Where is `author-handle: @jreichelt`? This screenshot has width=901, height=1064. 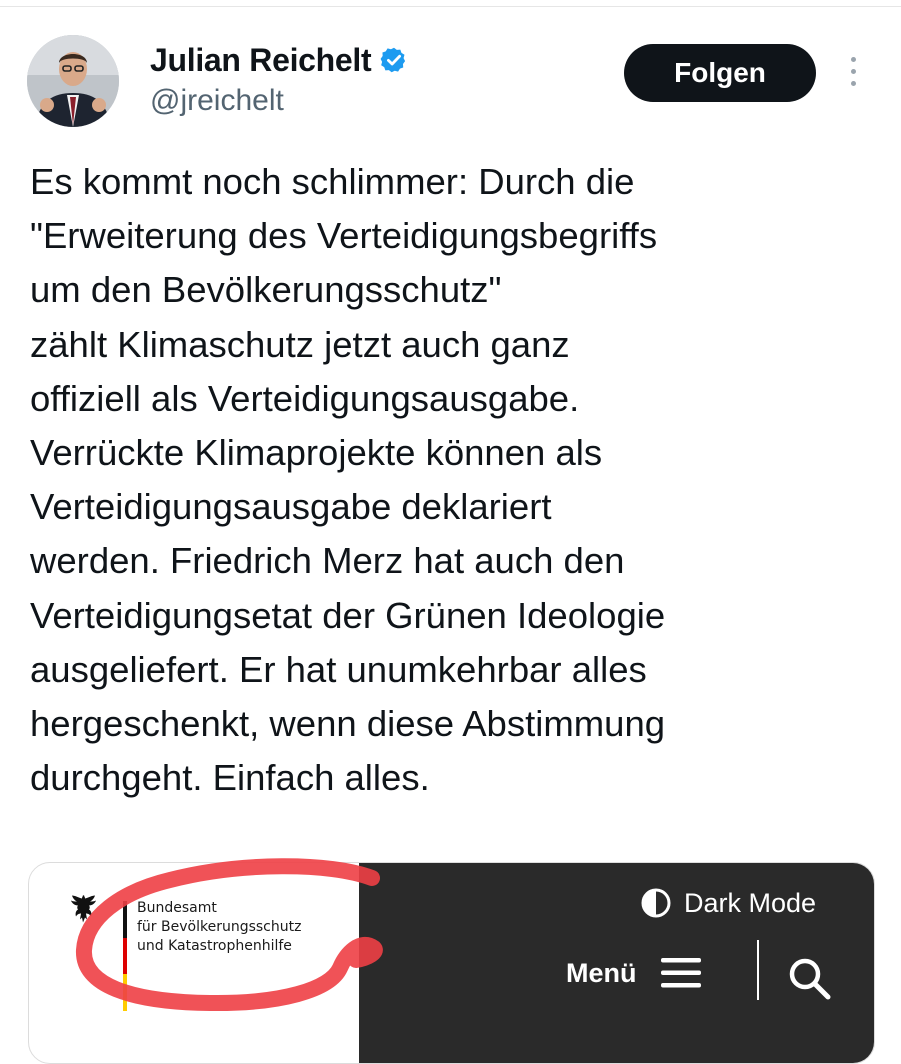 author-handle: @jreichelt is located at coordinates (217, 101).